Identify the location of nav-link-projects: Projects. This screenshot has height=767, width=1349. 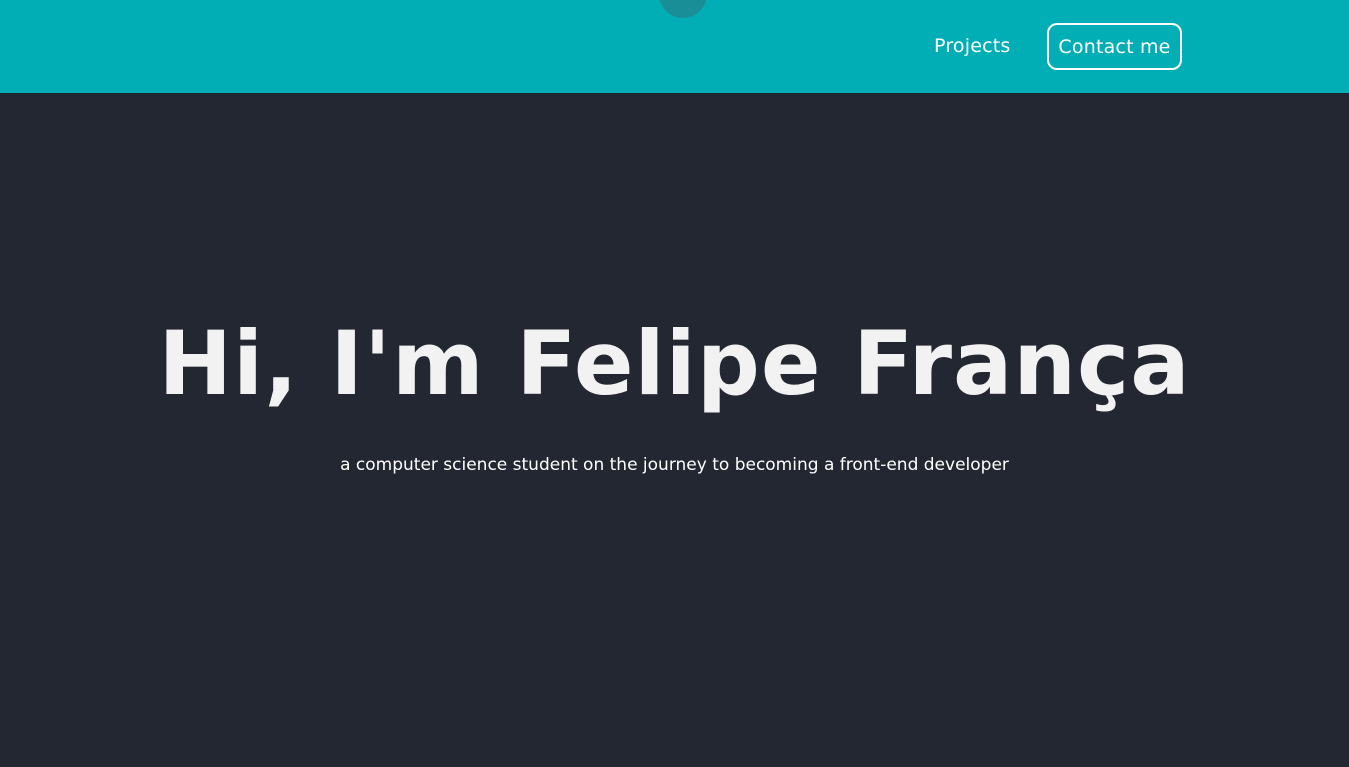
(972, 46).